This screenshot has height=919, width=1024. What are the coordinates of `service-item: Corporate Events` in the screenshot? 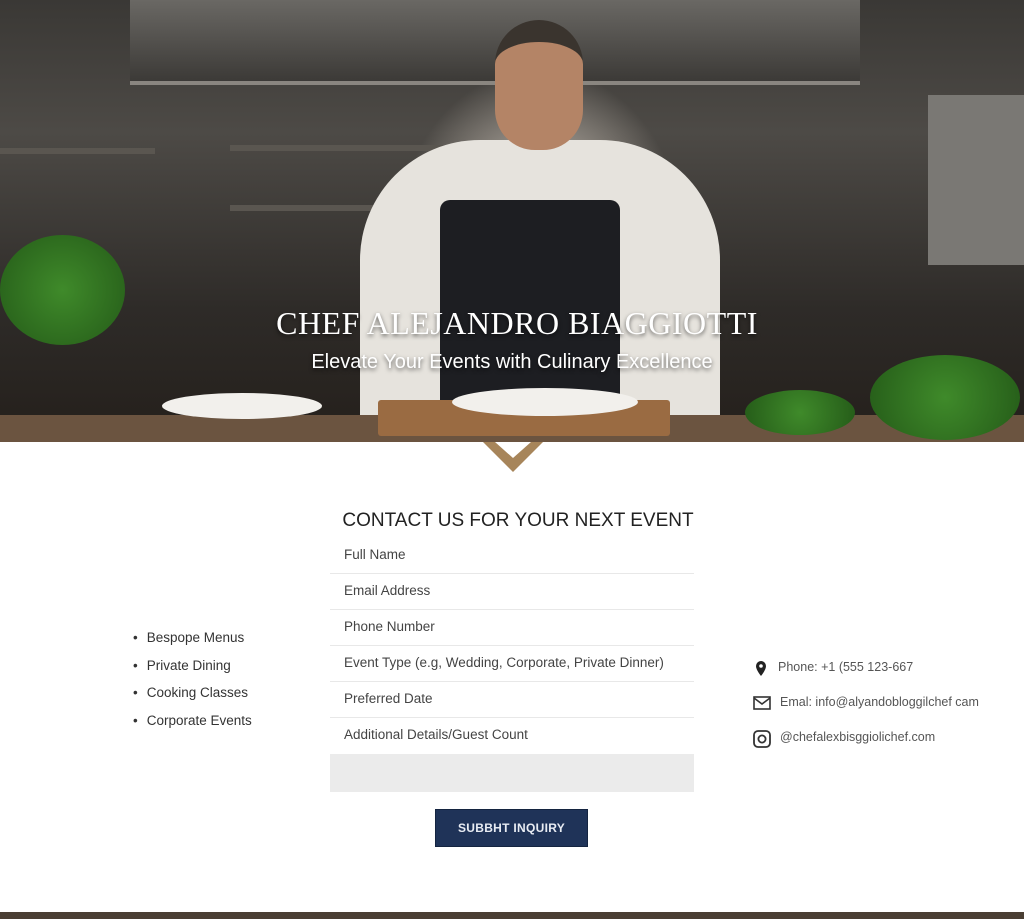 It's located at (192, 727).